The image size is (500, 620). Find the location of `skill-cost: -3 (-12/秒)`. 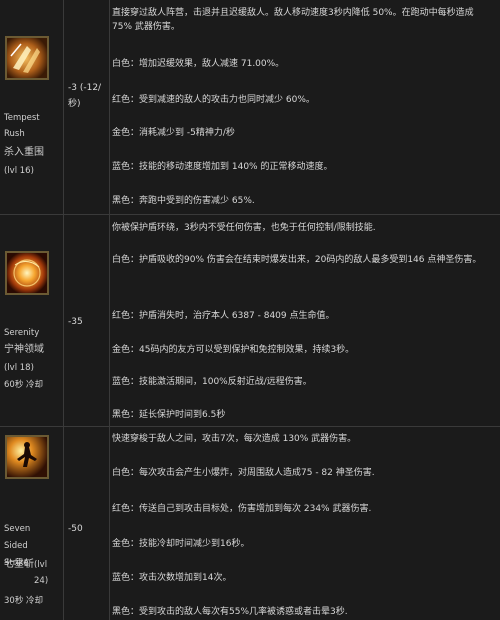

skill-cost: -3 (-12/秒) is located at coordinates (85, 96).